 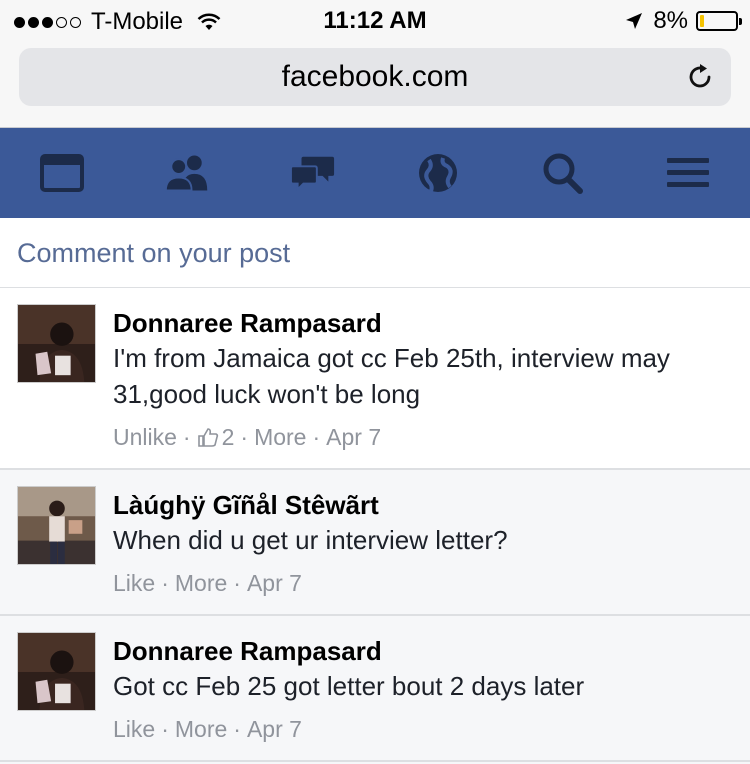 I want to click on battery-icon, so click(x=719, y=21).